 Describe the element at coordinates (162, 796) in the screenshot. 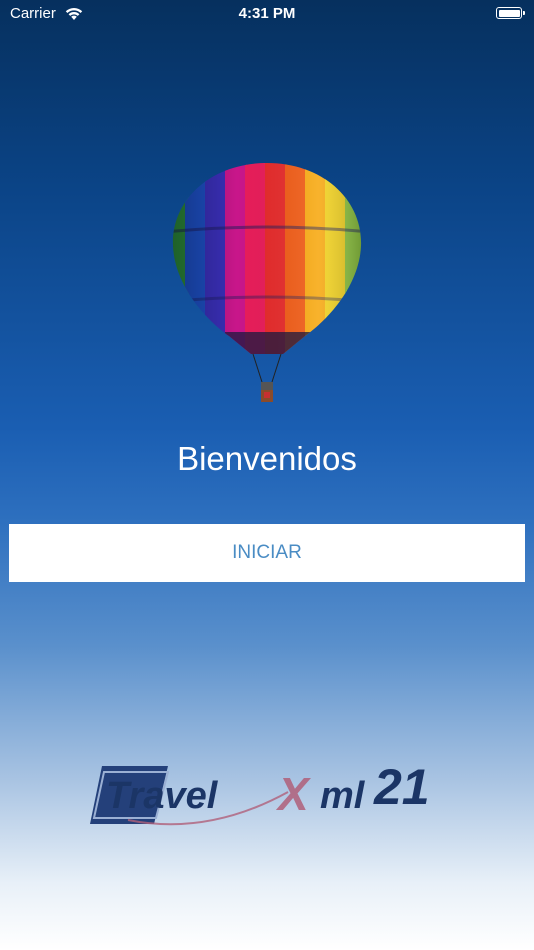

I see `svg-text: Travel` at that location.